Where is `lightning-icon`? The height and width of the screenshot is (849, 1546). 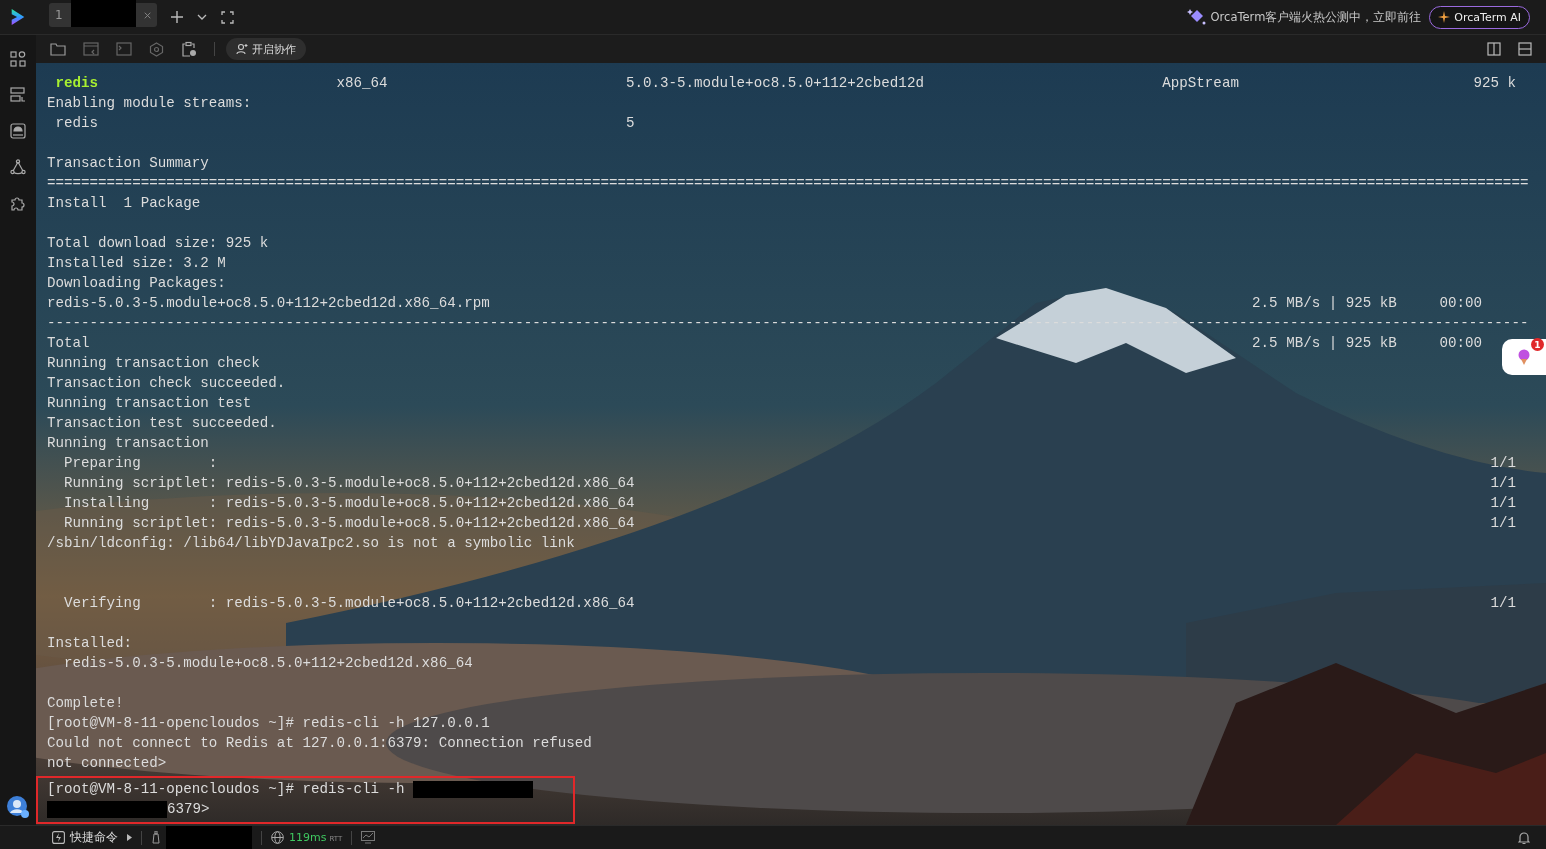 lightning-icon is located at coordinates (58, 837).